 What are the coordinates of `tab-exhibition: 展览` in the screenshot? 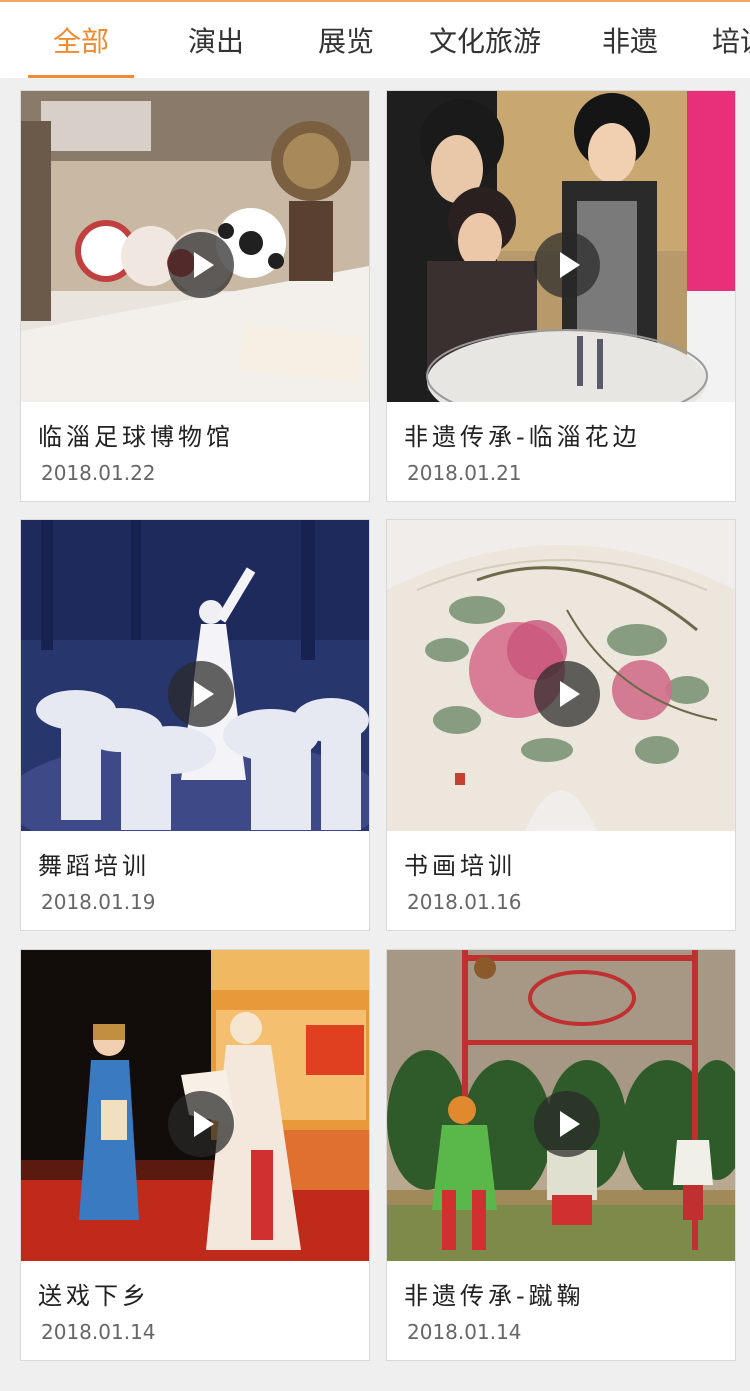 It's located at (346, 40).